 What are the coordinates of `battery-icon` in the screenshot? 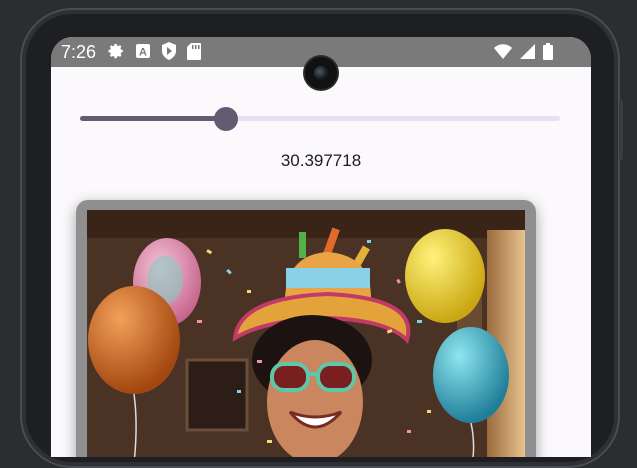 It's located at (548, 51).